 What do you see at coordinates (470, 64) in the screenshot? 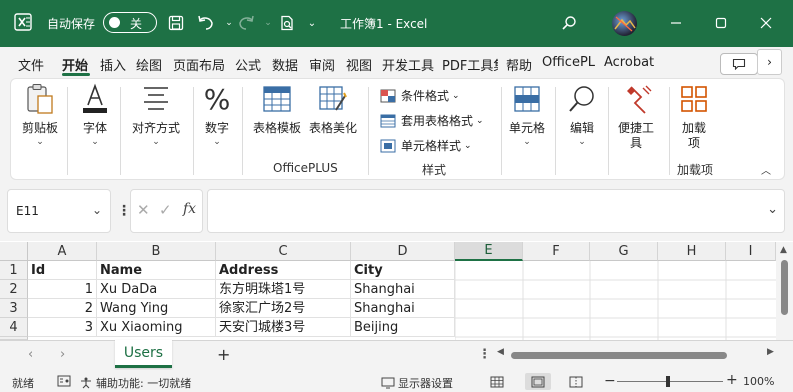
I see `tab-pdf-tools: PDF工具集` at bounding box center [470, 64].